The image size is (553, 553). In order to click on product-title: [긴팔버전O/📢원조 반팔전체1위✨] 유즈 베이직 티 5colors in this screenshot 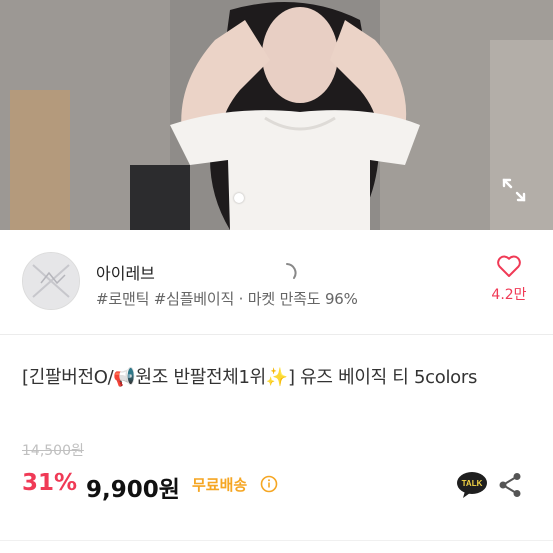, I will do `click(250, 377)`.